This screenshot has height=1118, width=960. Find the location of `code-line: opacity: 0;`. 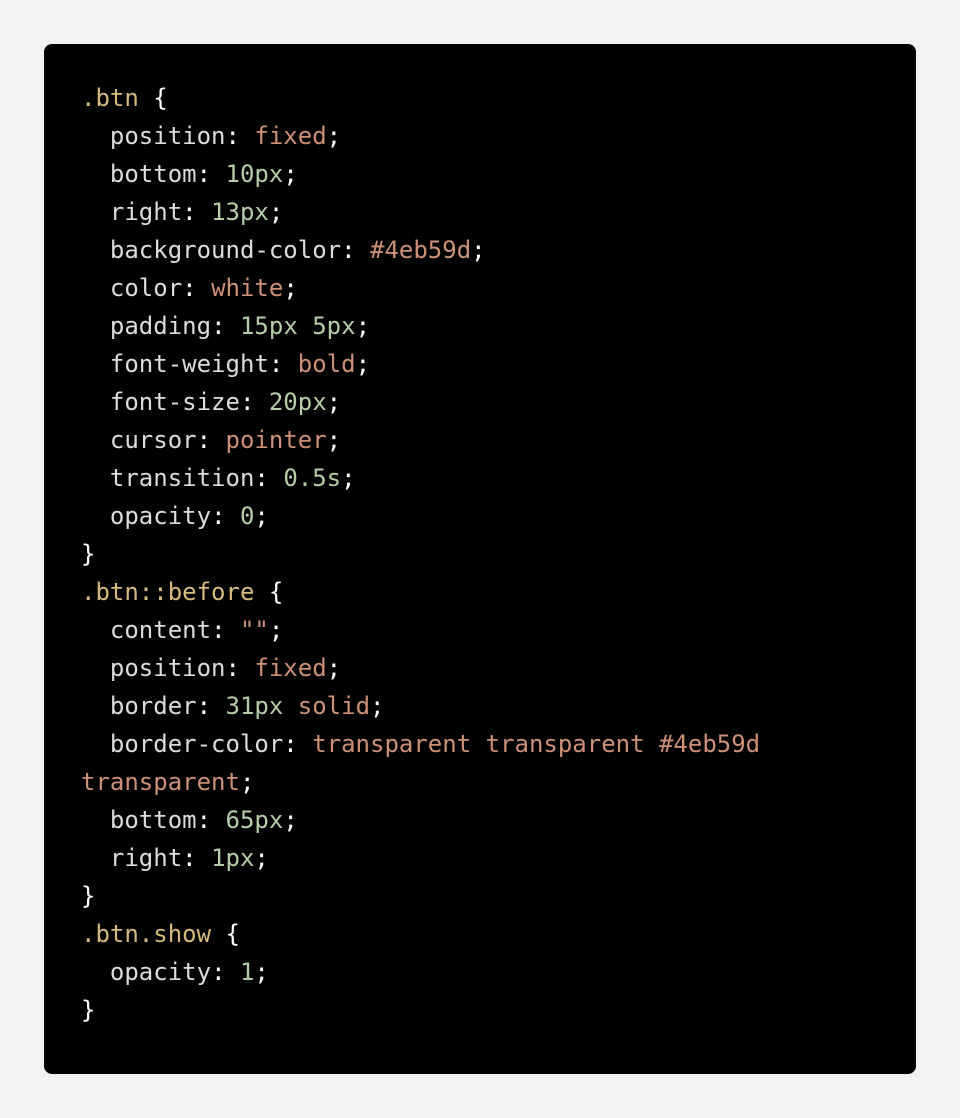

code-line: opacity: 0; is located at coordinates (480, 516).